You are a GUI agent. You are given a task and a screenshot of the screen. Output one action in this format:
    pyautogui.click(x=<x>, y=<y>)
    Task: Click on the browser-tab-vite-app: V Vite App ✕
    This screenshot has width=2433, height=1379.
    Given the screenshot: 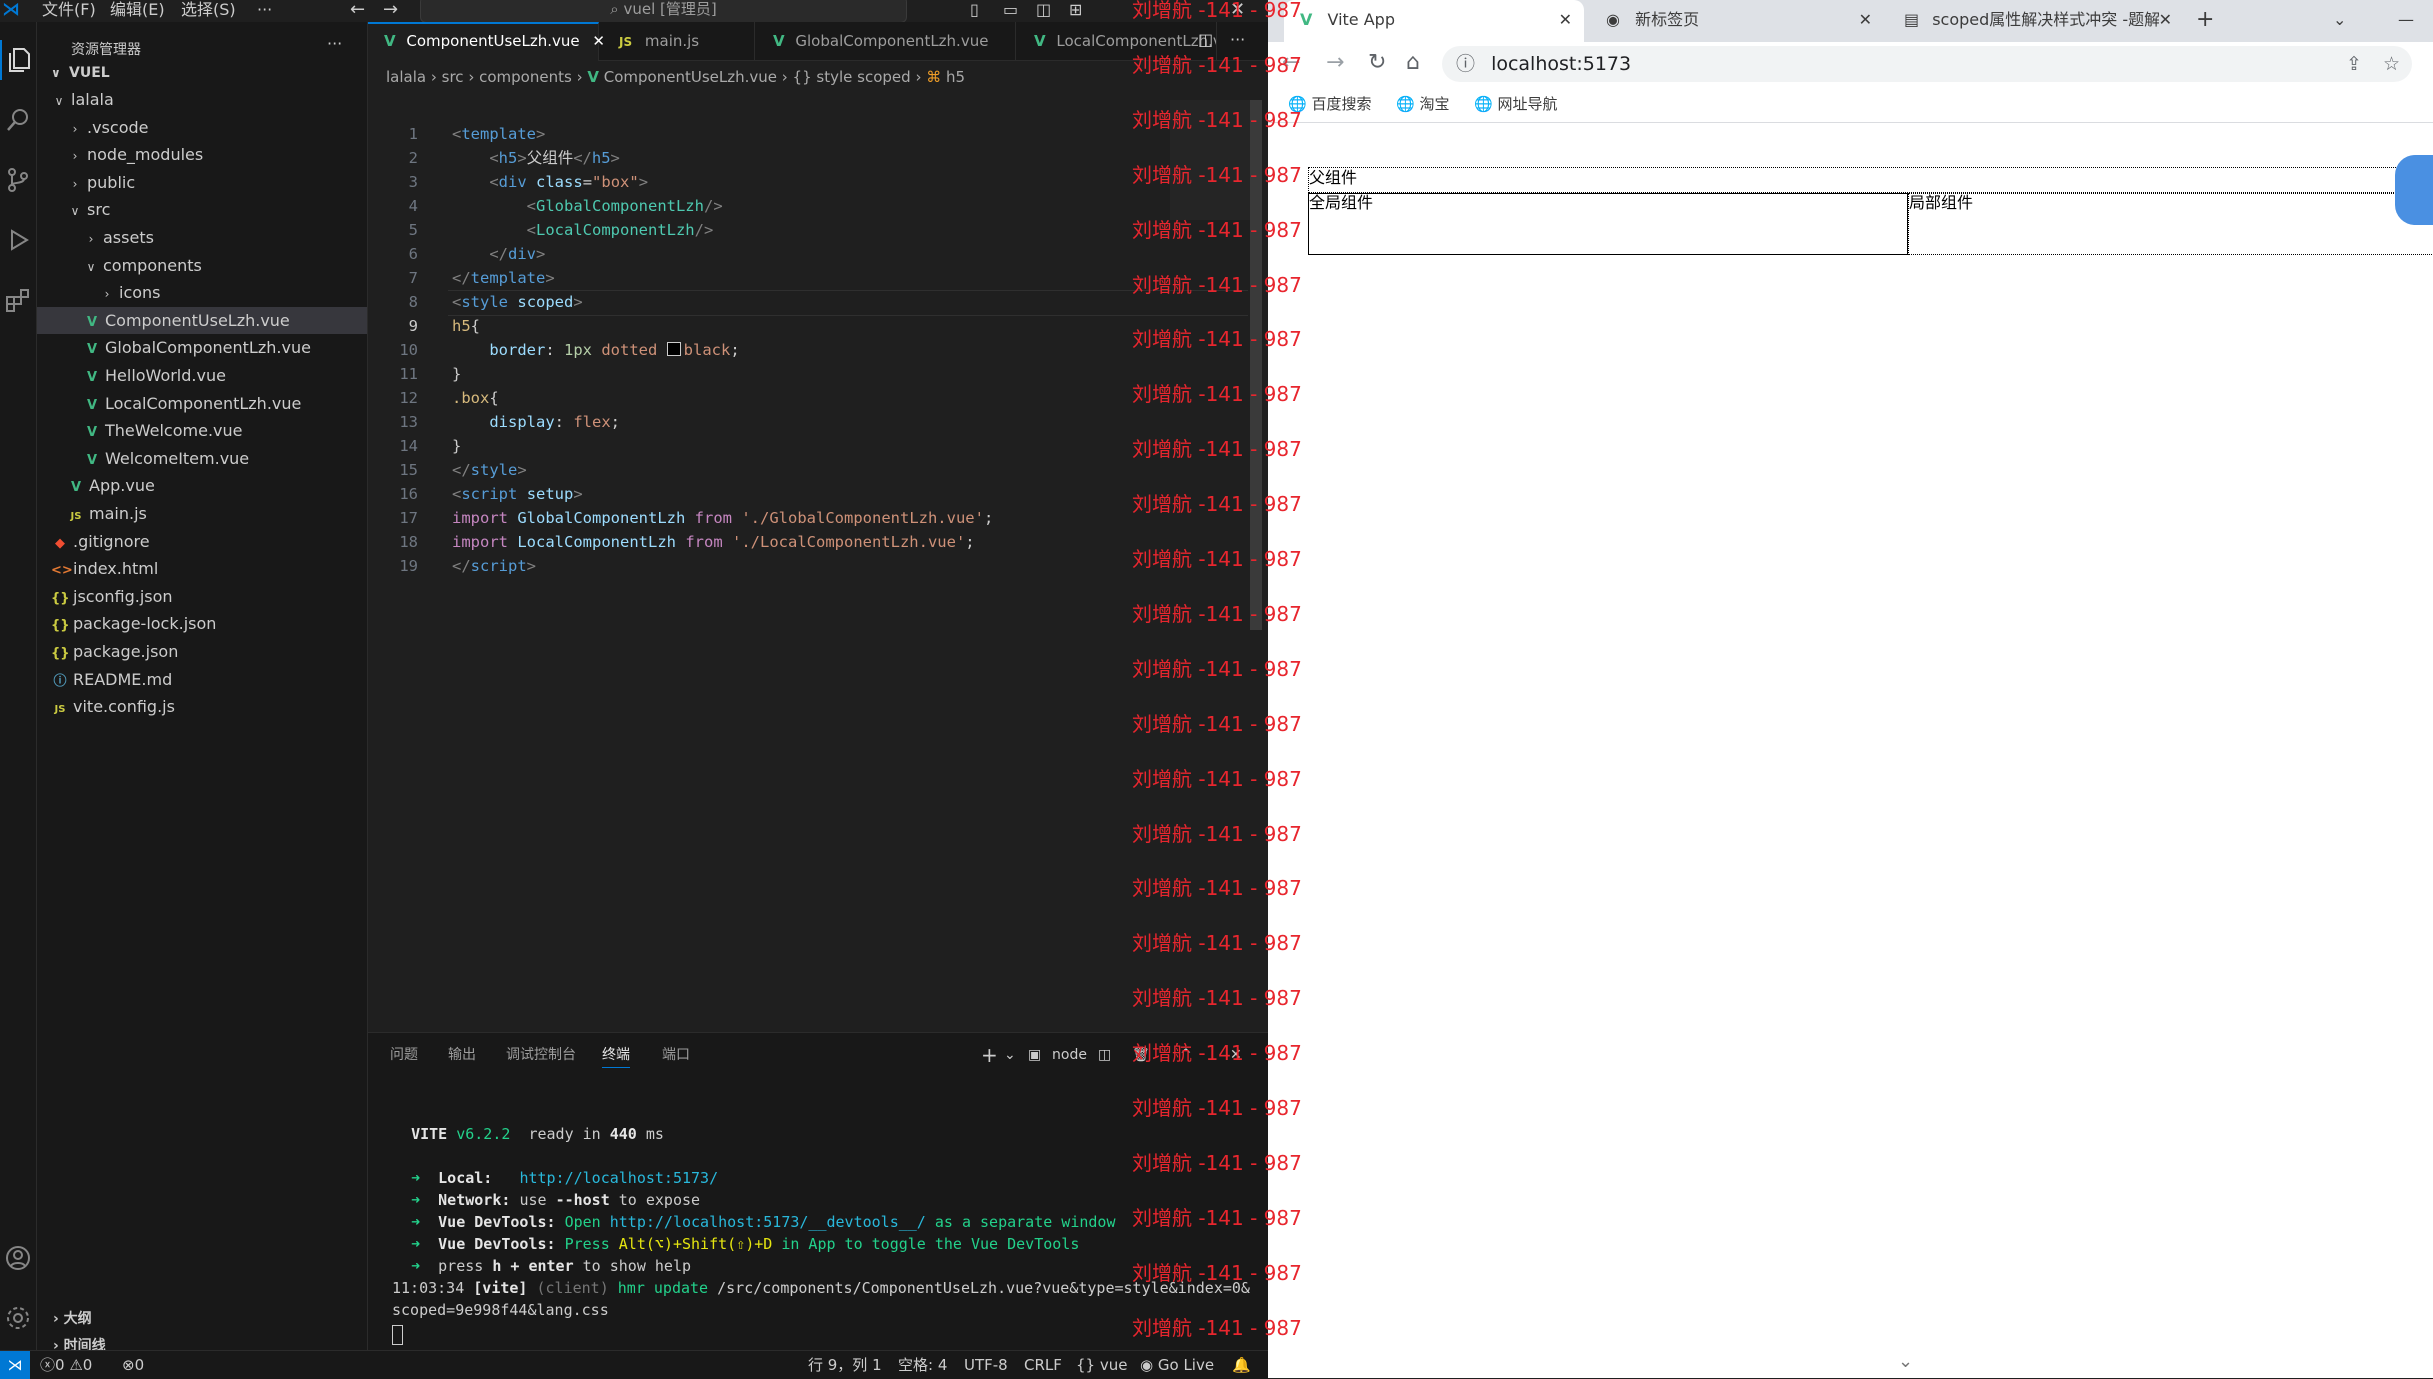 What is the action you would take?
    pyautogui.click(x=1434, y=21)
    